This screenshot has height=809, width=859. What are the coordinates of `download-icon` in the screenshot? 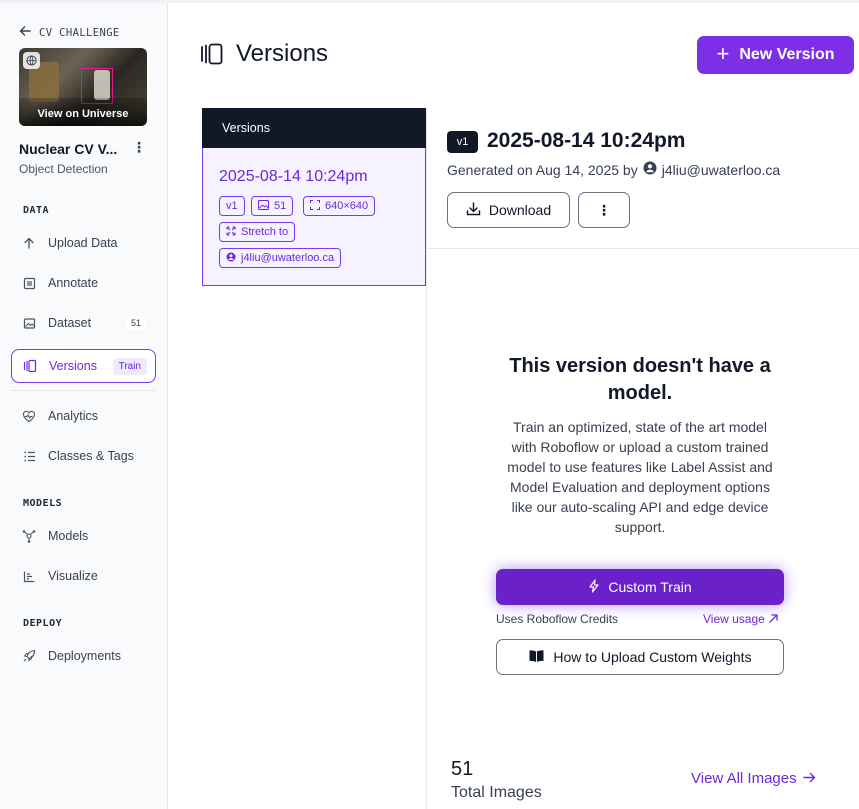 It's located at (473, 210).